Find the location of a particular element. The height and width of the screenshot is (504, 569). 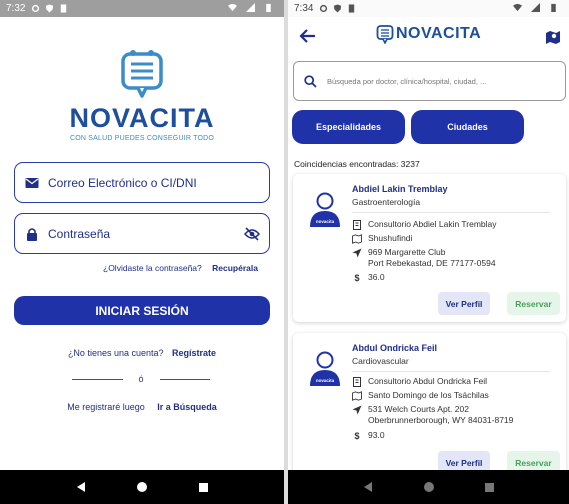

register-later-link: Me registraré luego is located at coordinates (106, 407).